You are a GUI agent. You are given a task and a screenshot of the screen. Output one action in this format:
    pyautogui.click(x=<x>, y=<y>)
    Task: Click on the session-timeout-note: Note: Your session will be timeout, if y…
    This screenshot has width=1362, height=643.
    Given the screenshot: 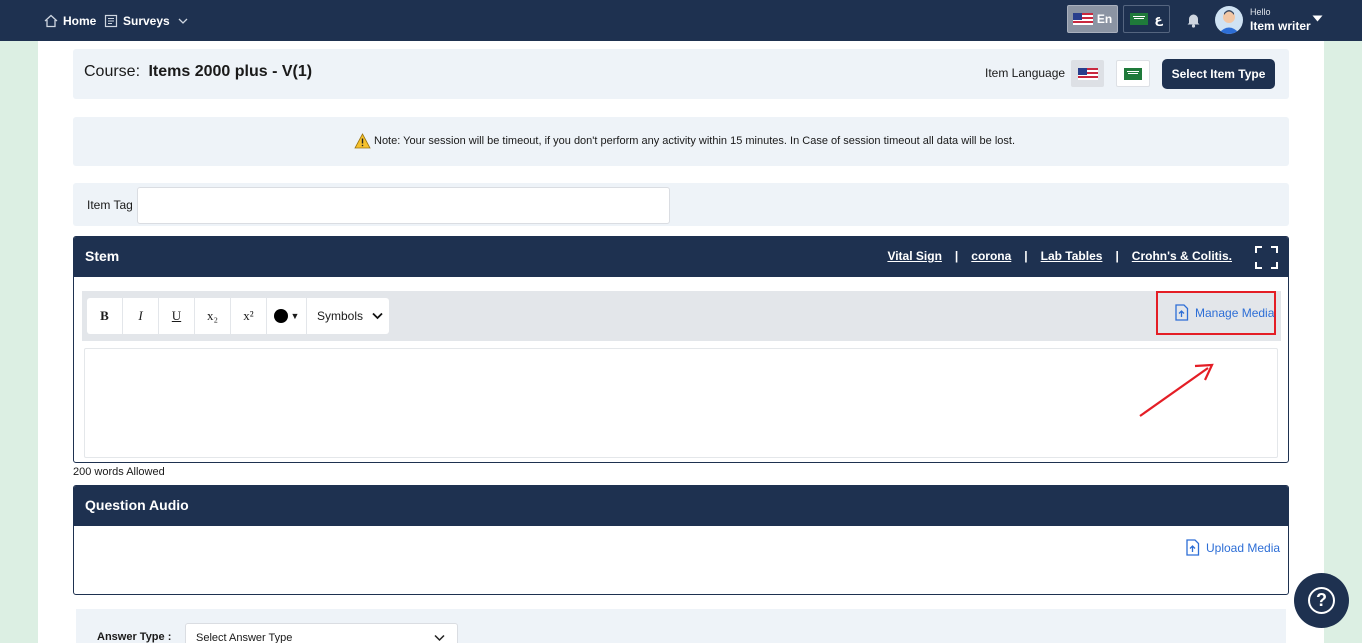 What is the action you would take?
    pyautogui.click(x=681, y=141)
    